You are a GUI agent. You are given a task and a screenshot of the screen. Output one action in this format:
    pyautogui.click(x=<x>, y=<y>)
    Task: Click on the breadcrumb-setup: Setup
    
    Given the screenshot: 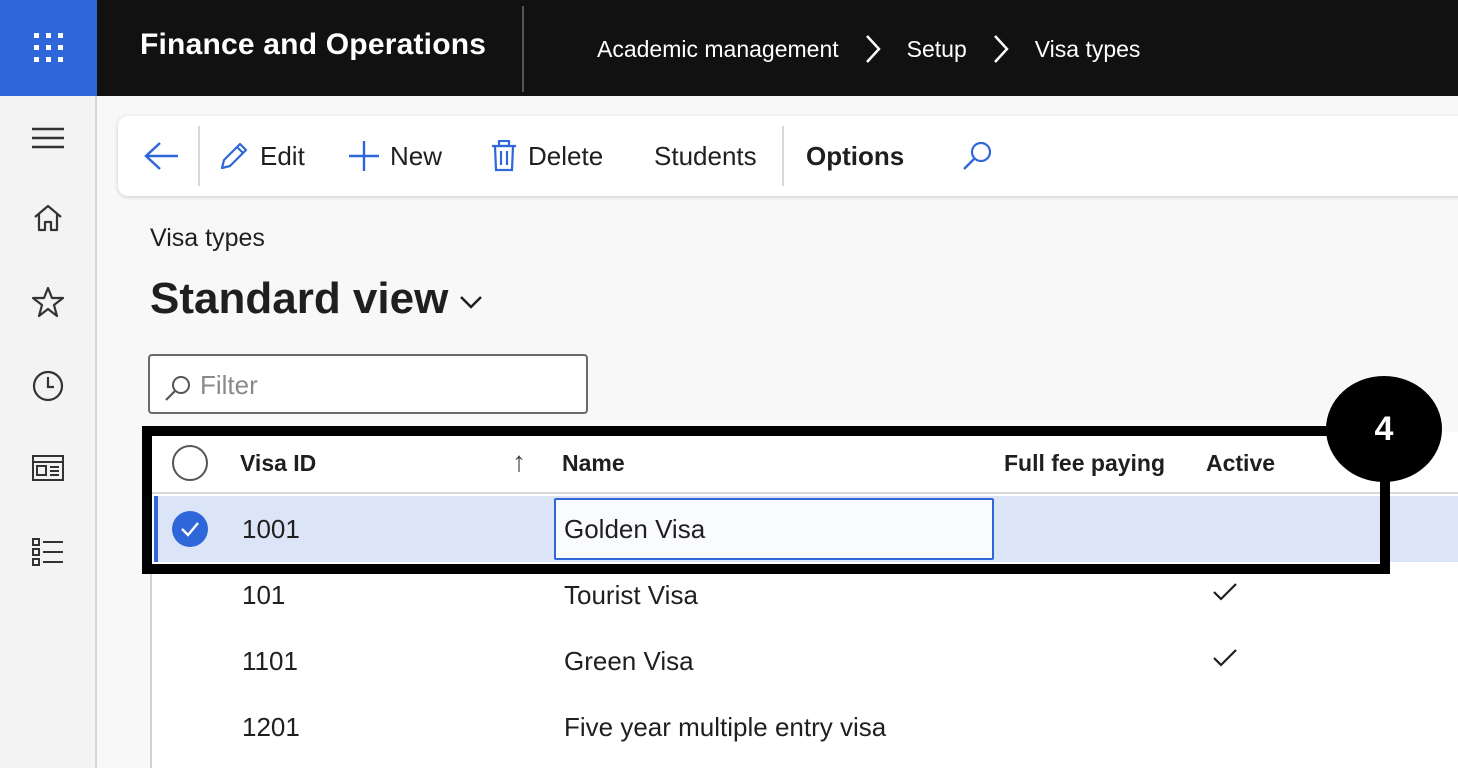 What is the action you would take?
    pyautogui.click(x=937, y=49)
    